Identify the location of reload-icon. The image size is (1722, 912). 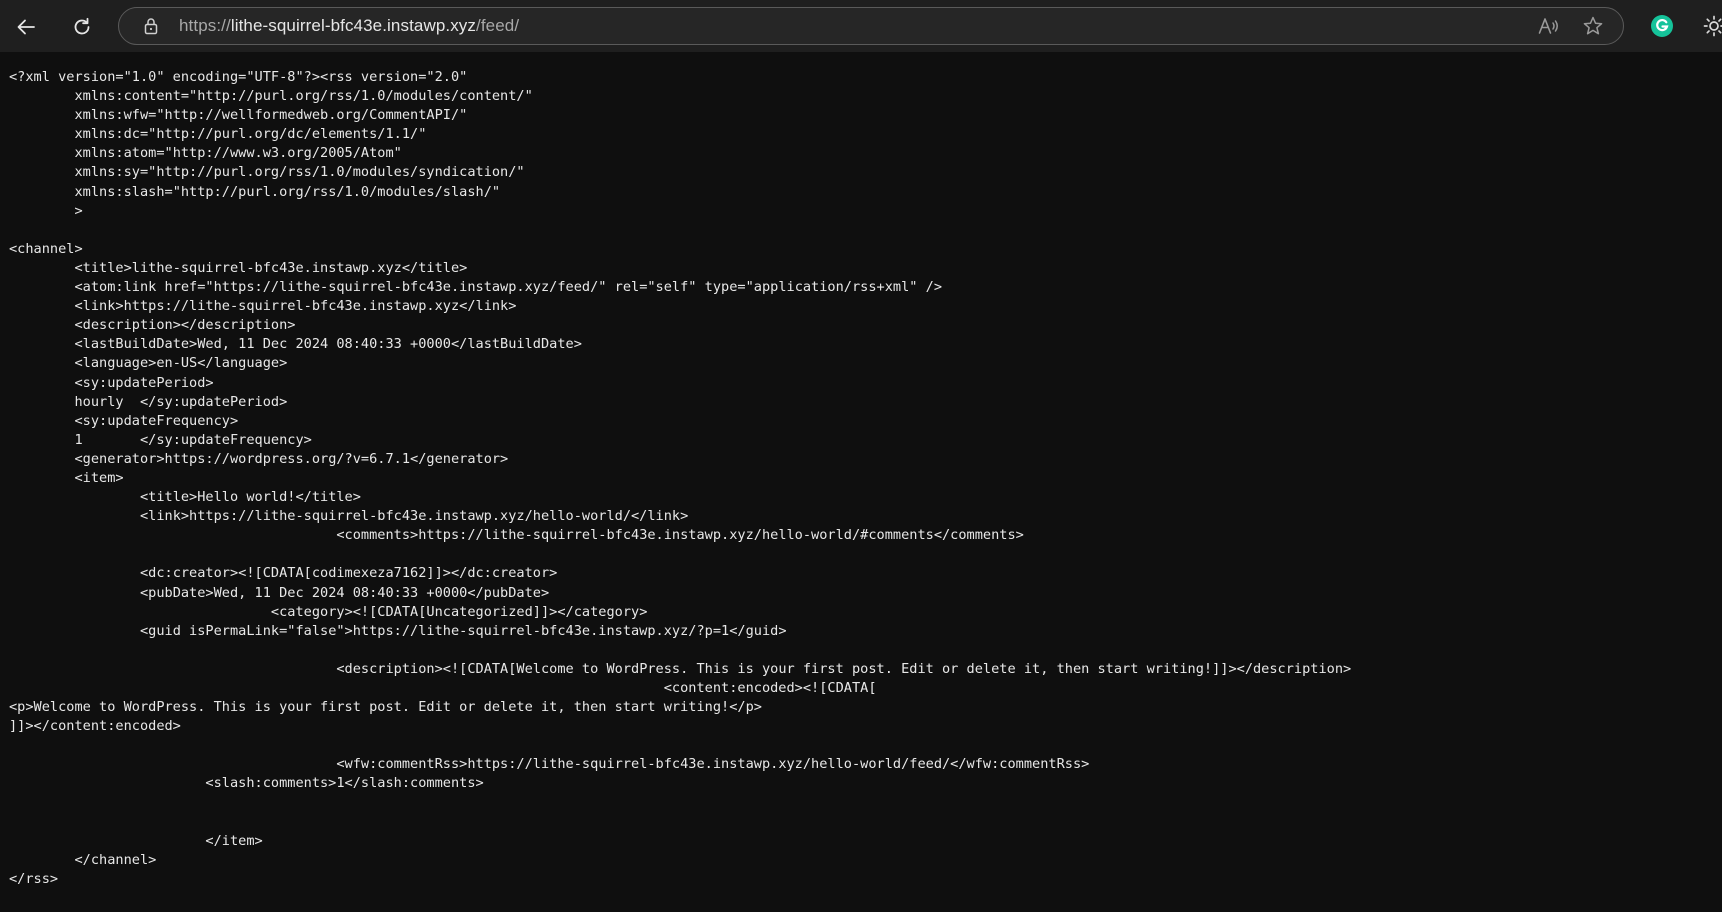
(82, 26).